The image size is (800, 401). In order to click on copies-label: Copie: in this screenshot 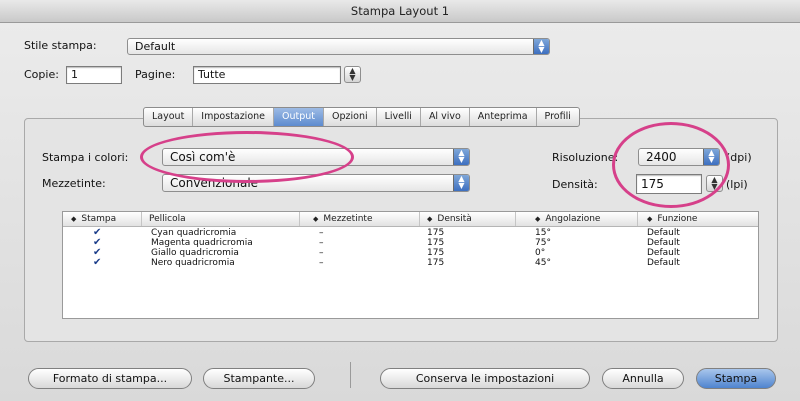, I will do `click(41, 74)`.